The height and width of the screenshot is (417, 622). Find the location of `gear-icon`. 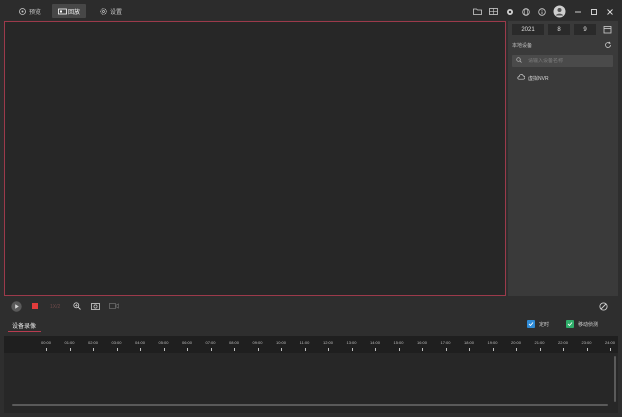

gear-icon is located at coordinates (103, 11).